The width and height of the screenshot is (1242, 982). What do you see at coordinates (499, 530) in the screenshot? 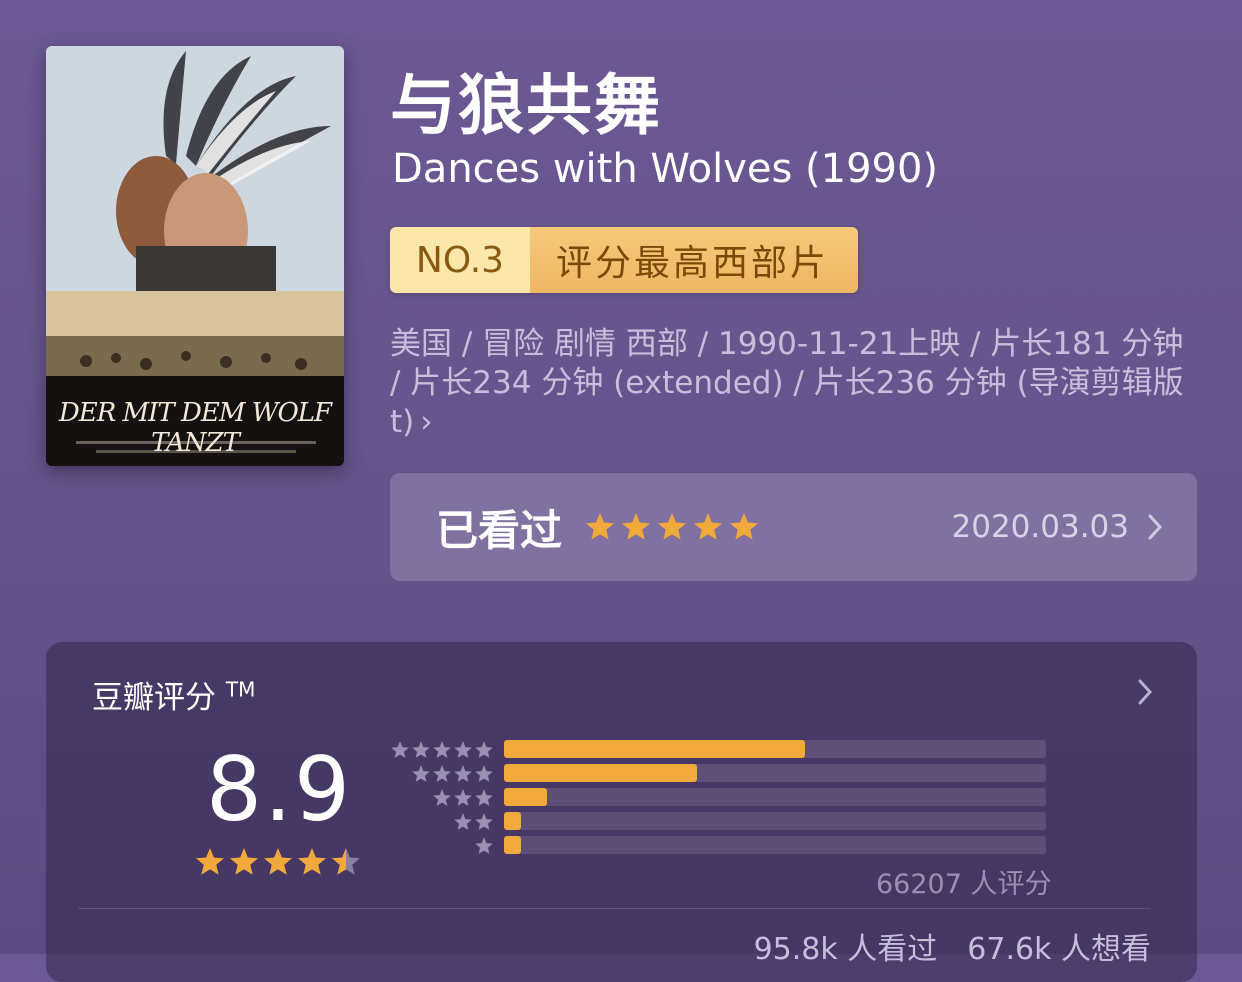
I see `watched-label: 已看过` at bounding box center [499, 530].